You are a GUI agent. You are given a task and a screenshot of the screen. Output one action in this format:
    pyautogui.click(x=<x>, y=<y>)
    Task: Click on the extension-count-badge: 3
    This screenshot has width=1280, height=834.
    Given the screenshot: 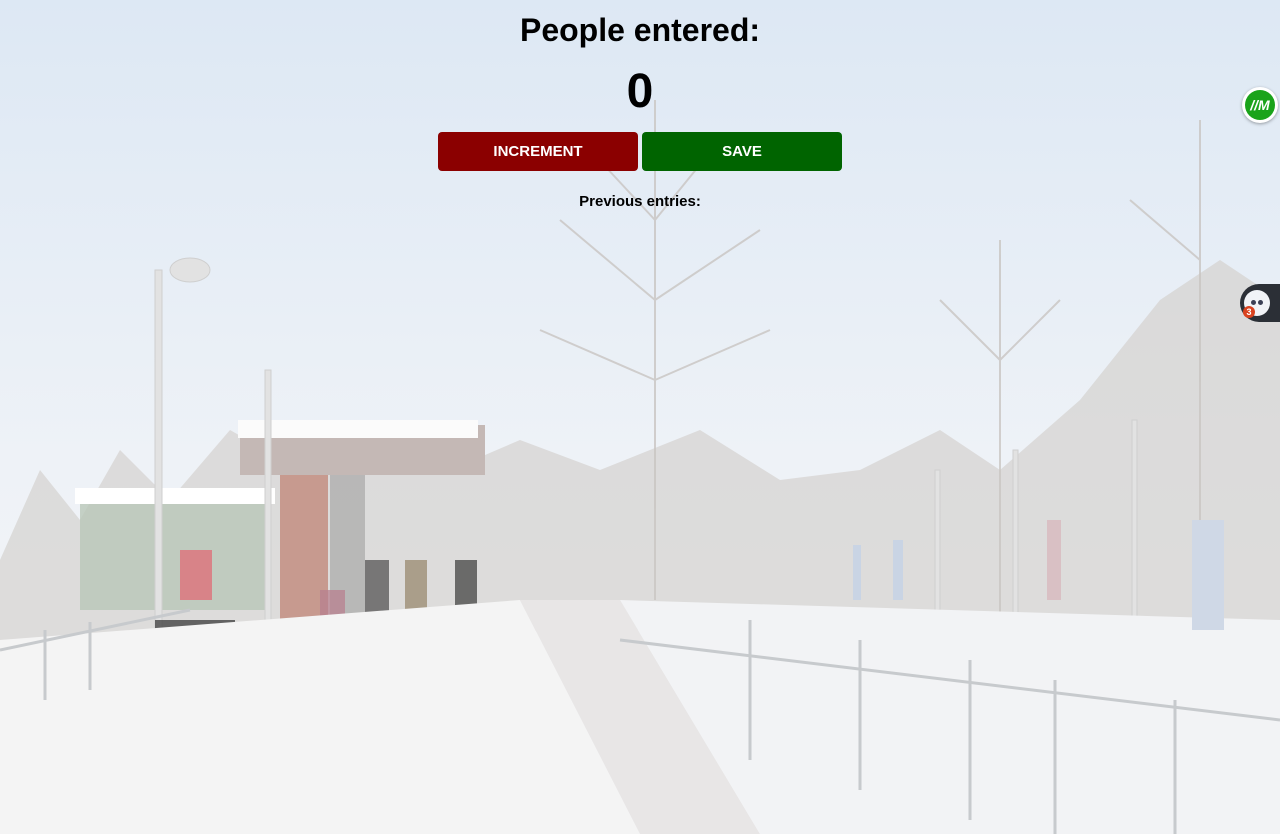 What is the action you would take?
    pyautogui.click(x=1249, y=312)
    